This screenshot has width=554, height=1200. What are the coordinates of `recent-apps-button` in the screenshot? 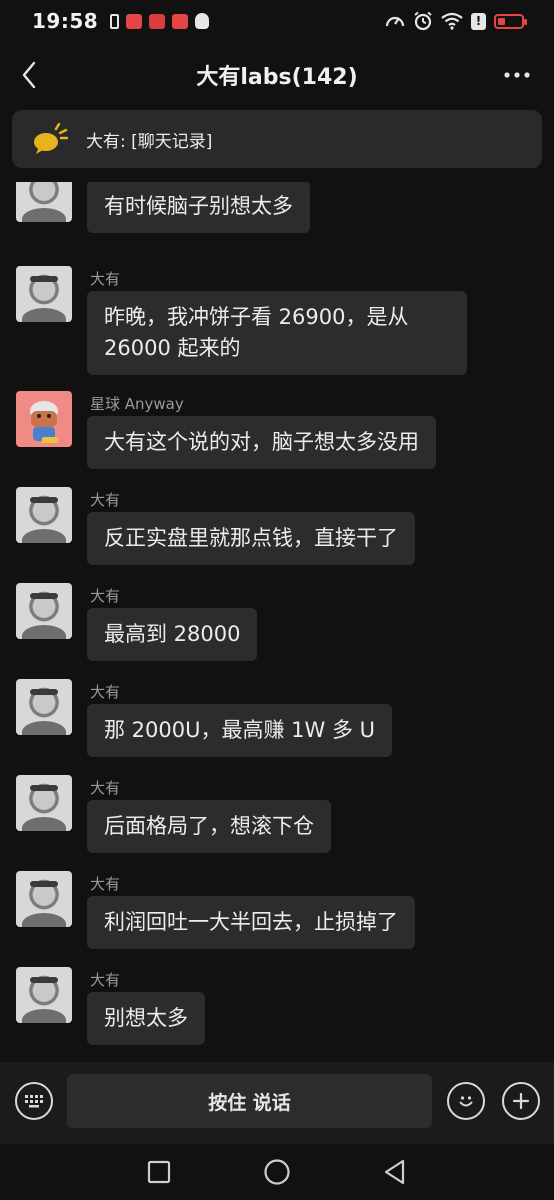 It's located at (159, 1172).